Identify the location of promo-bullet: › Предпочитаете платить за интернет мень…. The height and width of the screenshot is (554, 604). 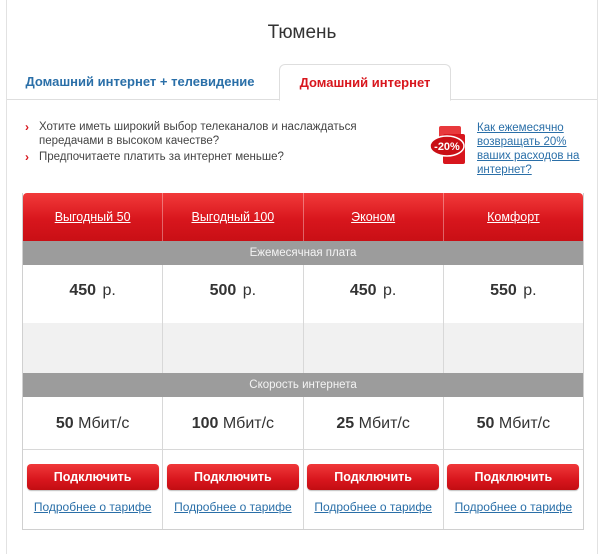
(223, 157).